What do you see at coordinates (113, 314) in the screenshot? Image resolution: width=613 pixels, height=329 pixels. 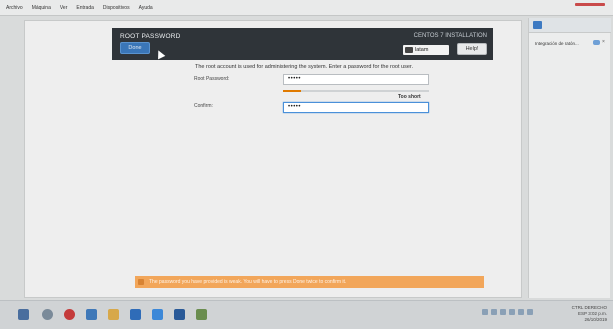 I see `file-explorer-icon` at bounding box center [113, 314].